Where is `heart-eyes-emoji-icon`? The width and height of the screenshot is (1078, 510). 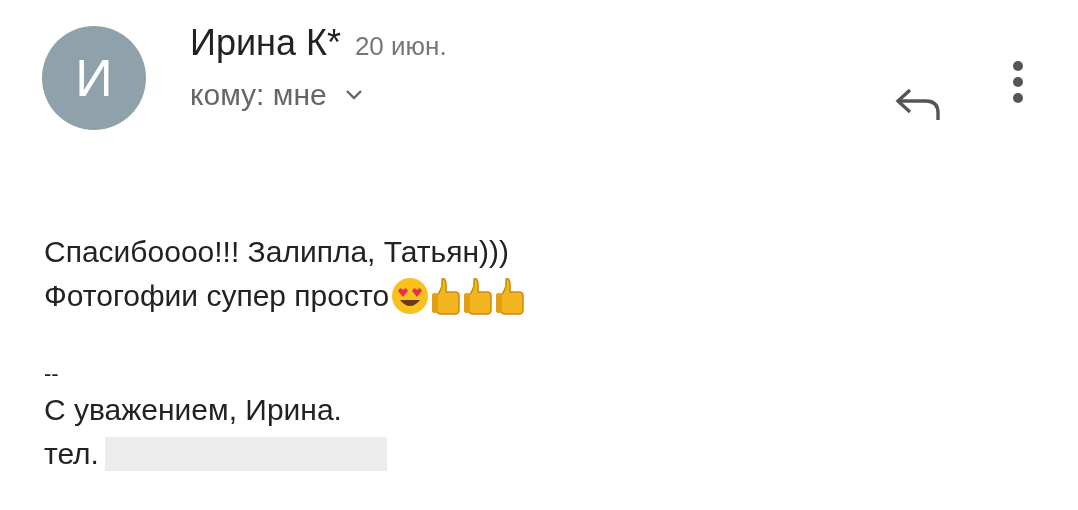 heart-eyes-emoji-icon is located at coordinates (410, 296).